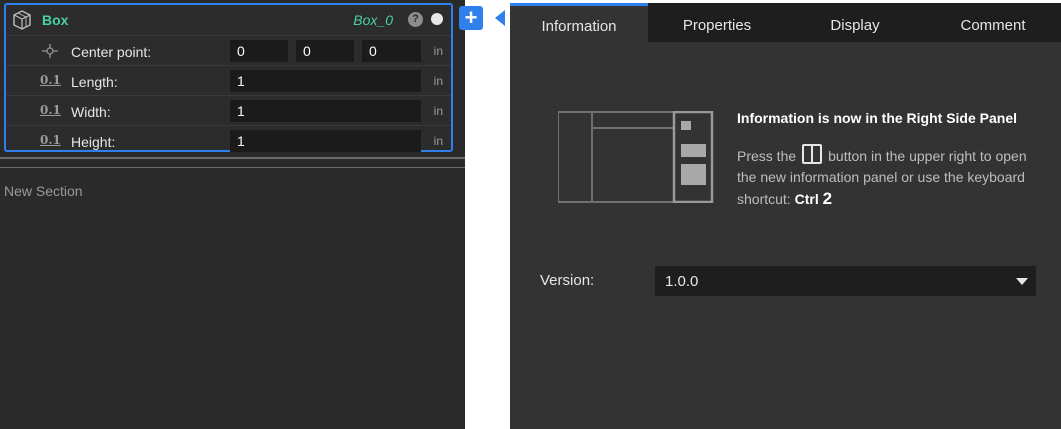  Describe the element at coordinates (845, 281) in the screenshot. I see `version-select: 1.0.0` at that location.